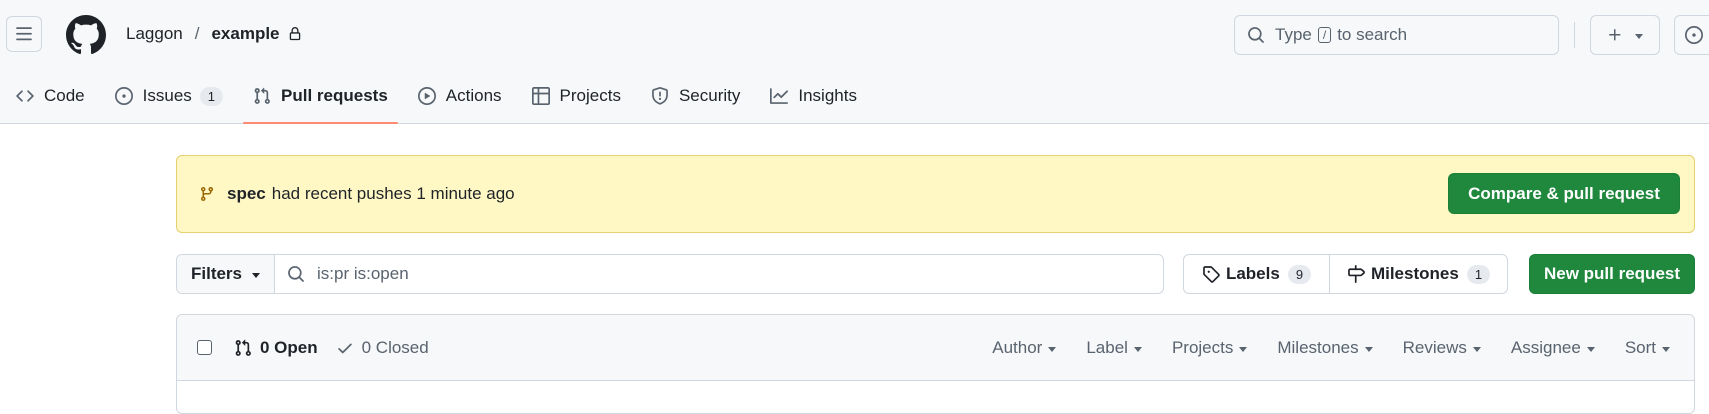 This screenshot has width=1709, height=414. What do you see at coordinates (1478, 274) in the screenshot?
I see `milestones-counter: 1` at bounding box center [1478, 274].